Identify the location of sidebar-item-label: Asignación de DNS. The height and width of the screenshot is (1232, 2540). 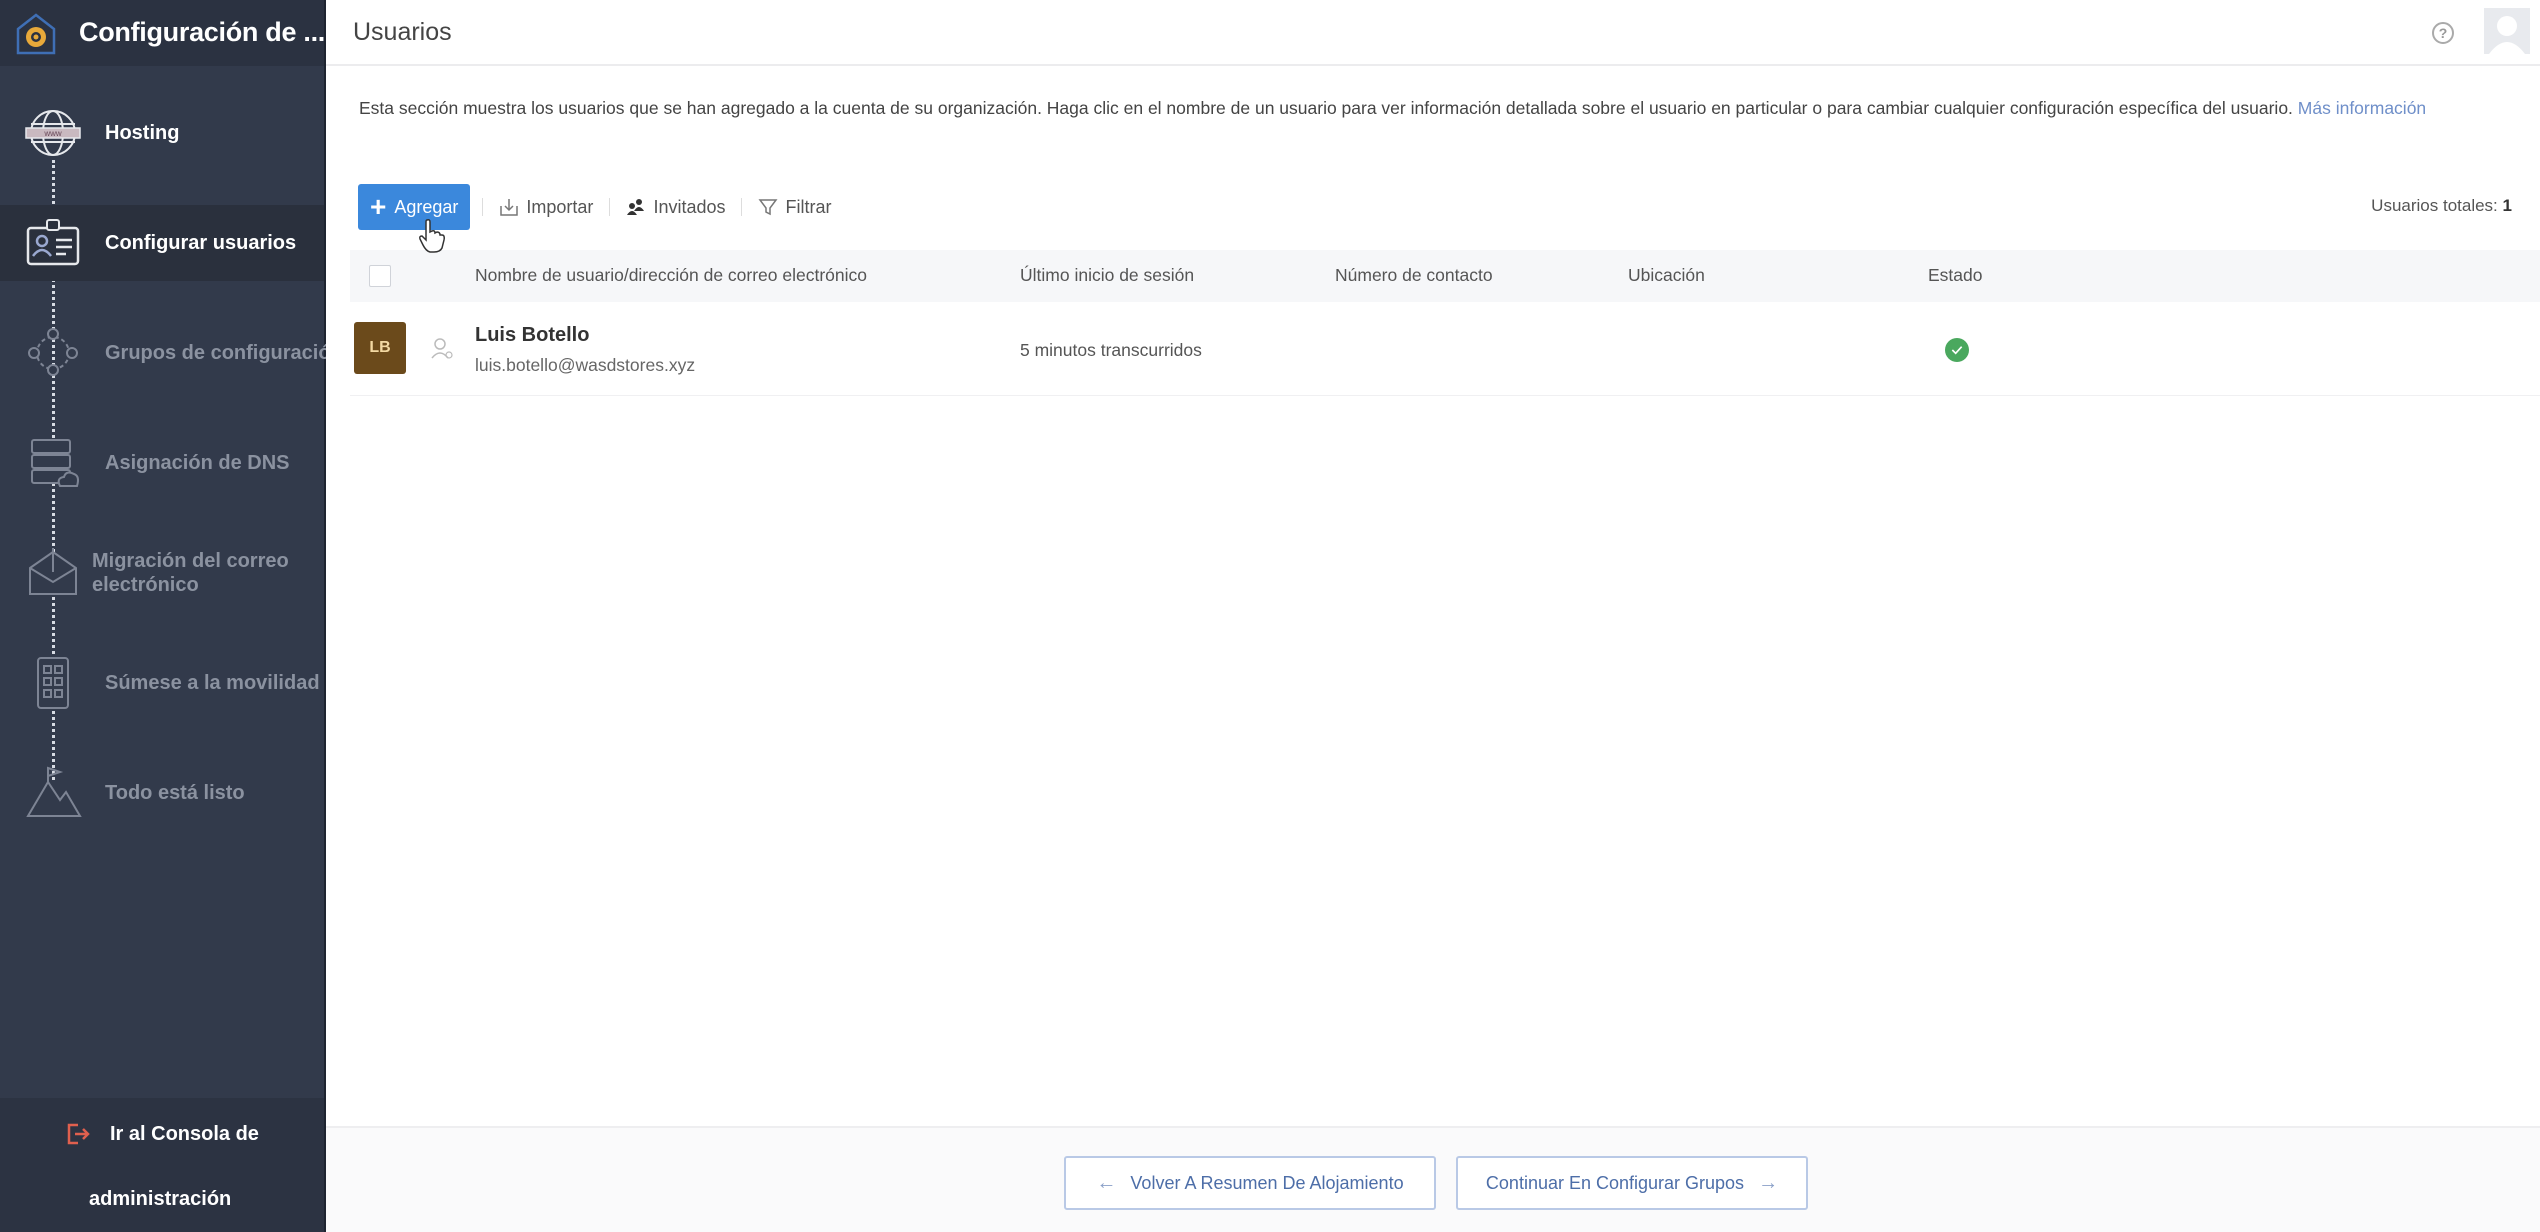
(197, 463).